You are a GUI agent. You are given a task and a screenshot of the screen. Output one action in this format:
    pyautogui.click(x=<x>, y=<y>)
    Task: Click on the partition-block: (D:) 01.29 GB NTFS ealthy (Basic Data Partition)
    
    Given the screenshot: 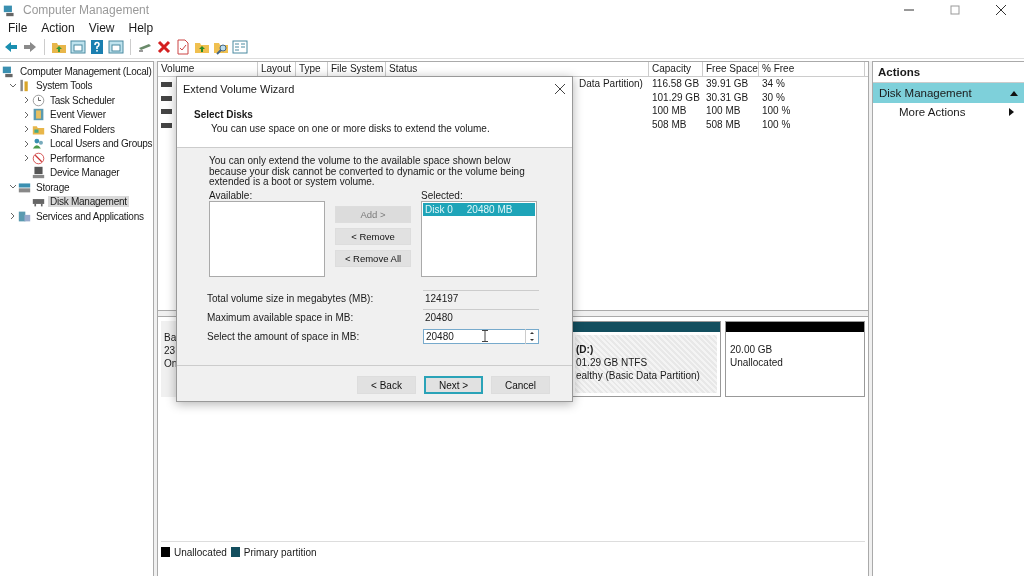 What is the action you would take?
    pyautogui.click(x=646, y=359)
    